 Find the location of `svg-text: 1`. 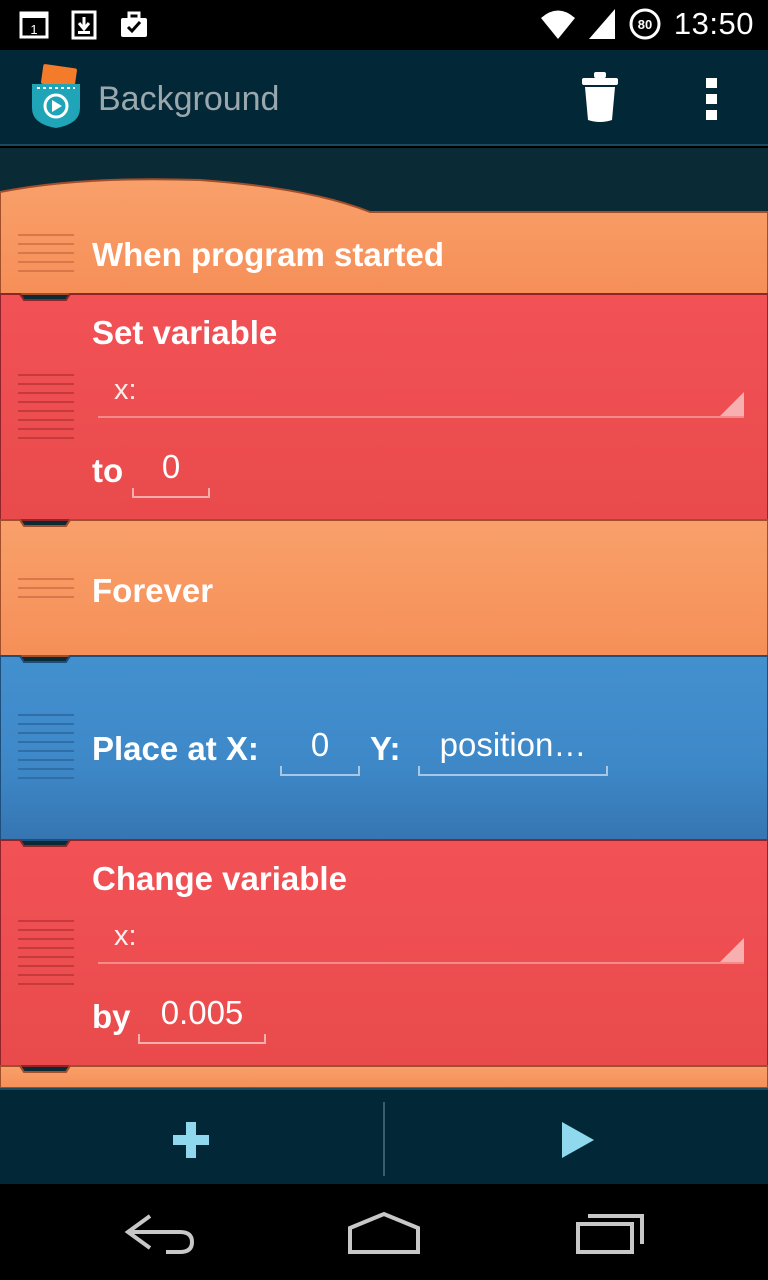

svg-text: 1 is located at coordinates (33, 29).